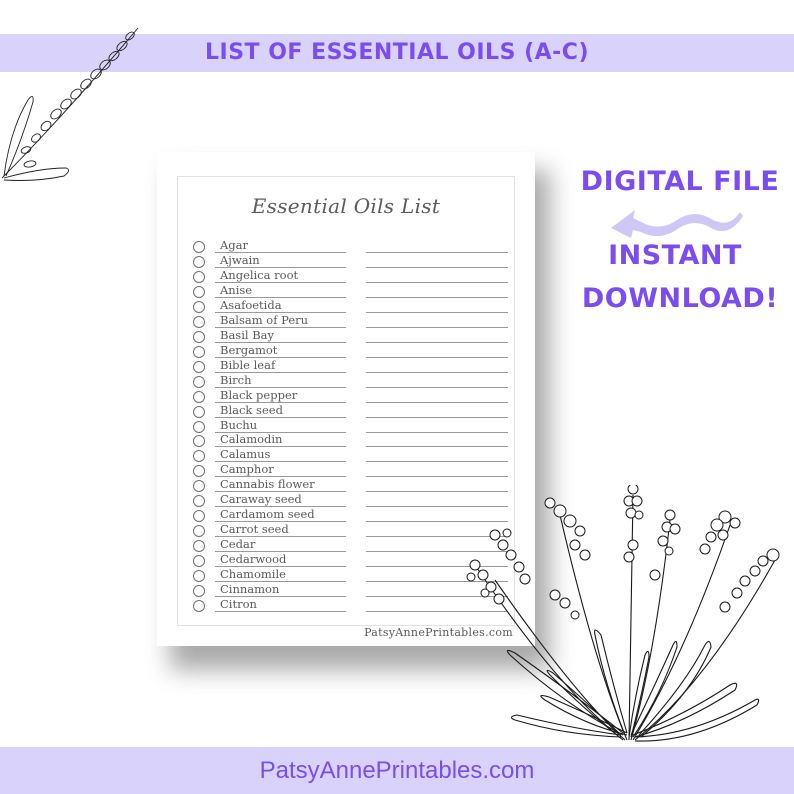  What do you see at coordinates (238, 604) in the screenshot?
I see `oil-name: Citron` at bounding box center [238, 604].